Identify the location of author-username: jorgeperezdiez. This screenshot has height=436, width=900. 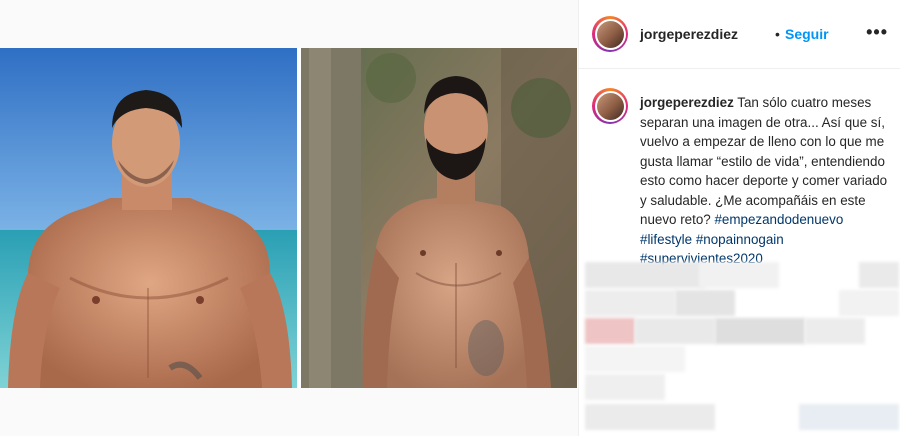
(689, 34).